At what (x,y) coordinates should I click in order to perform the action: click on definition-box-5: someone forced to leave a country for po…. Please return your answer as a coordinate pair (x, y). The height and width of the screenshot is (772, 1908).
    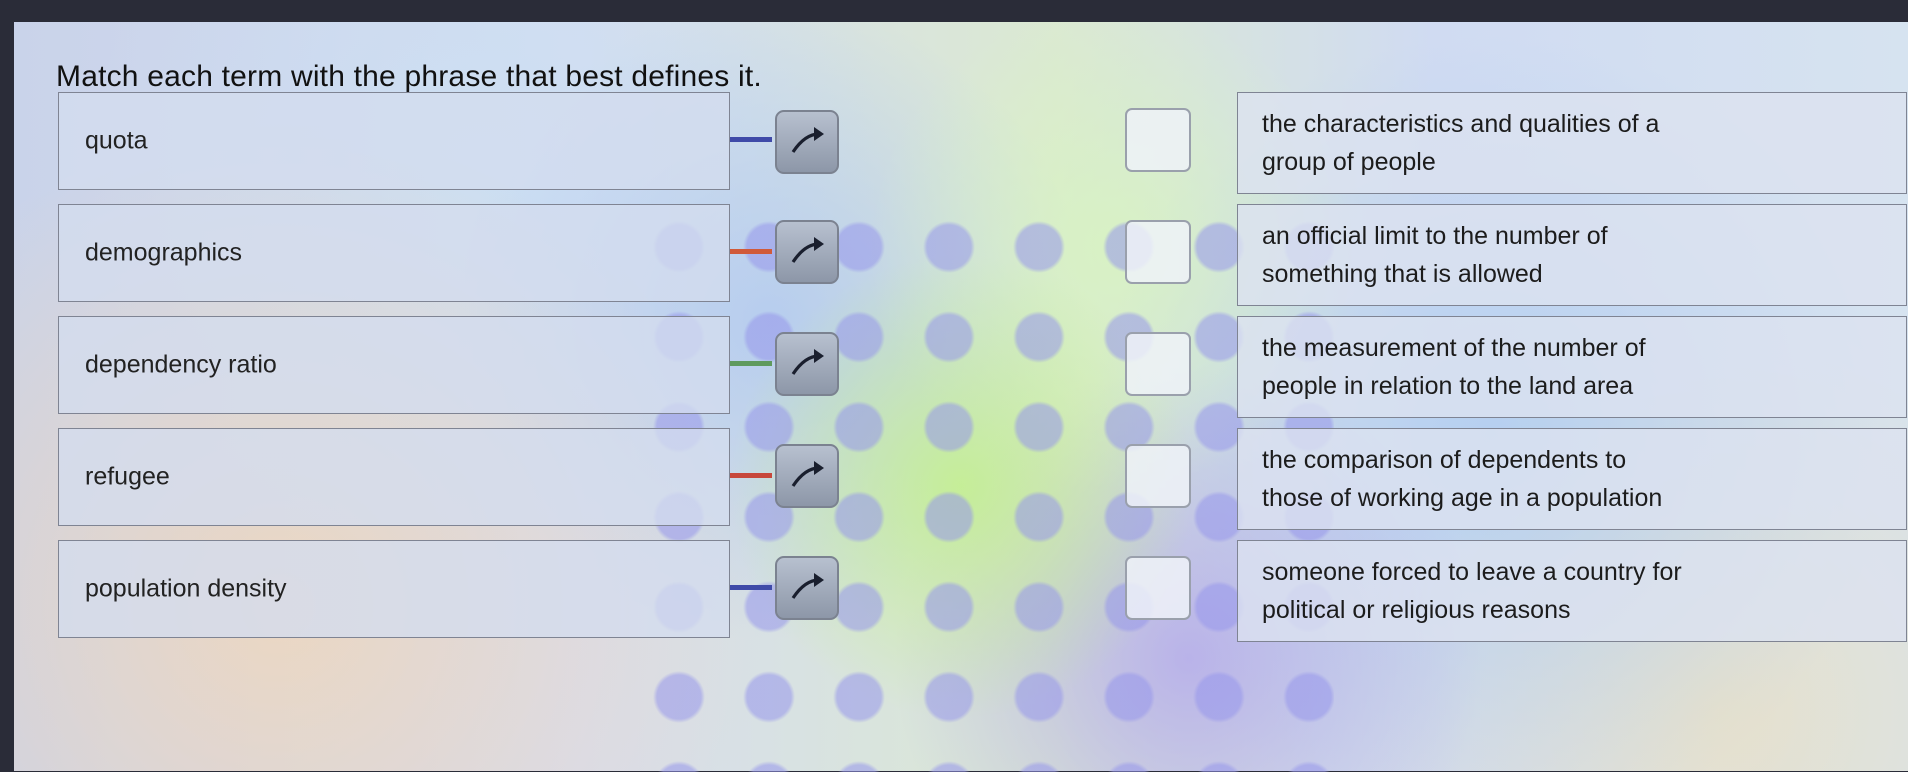
    Looking at the image, I should click on (1572, 591).